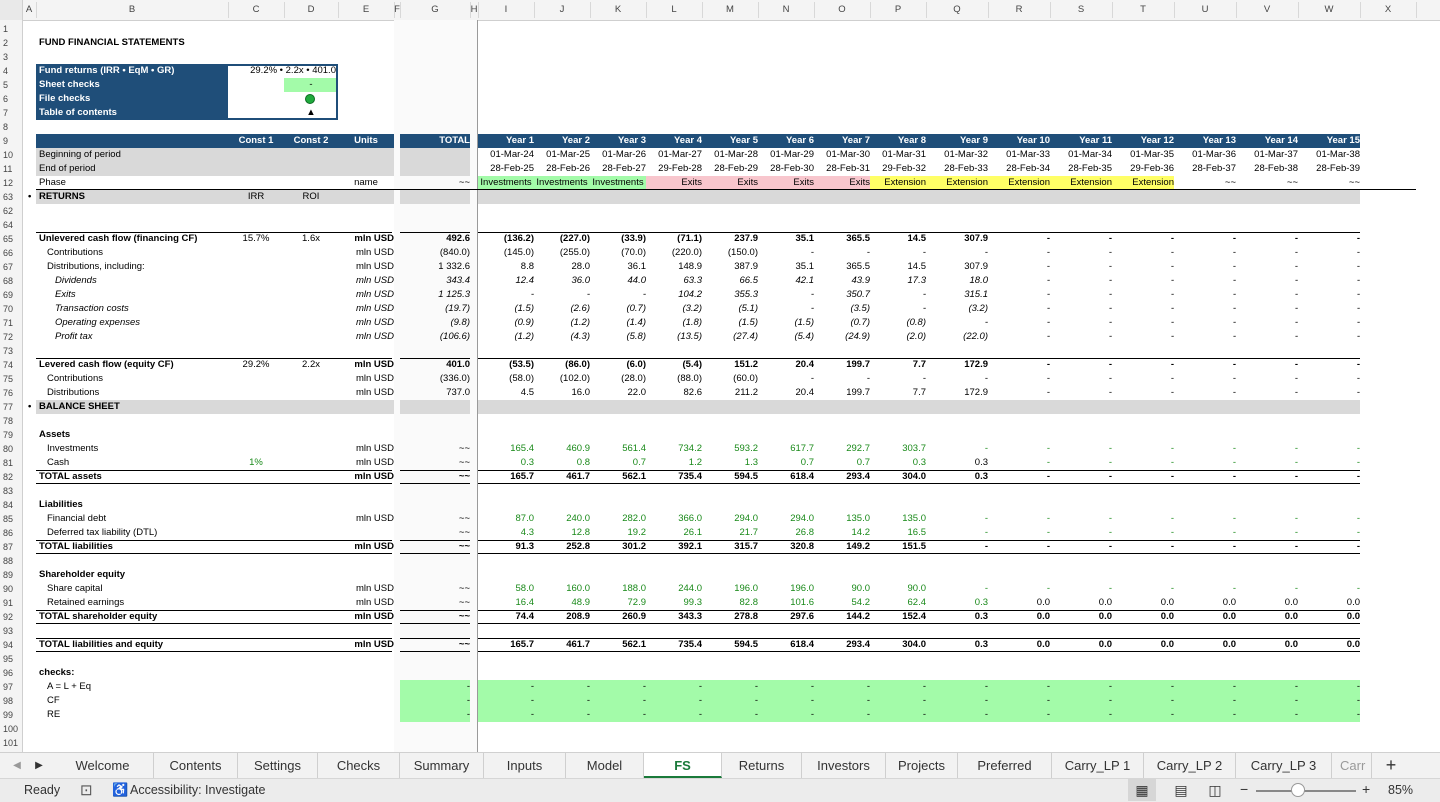 The height and width of the screenshot is (802, 1440). I want to click on year-value: (88.0), so click(674, 379).